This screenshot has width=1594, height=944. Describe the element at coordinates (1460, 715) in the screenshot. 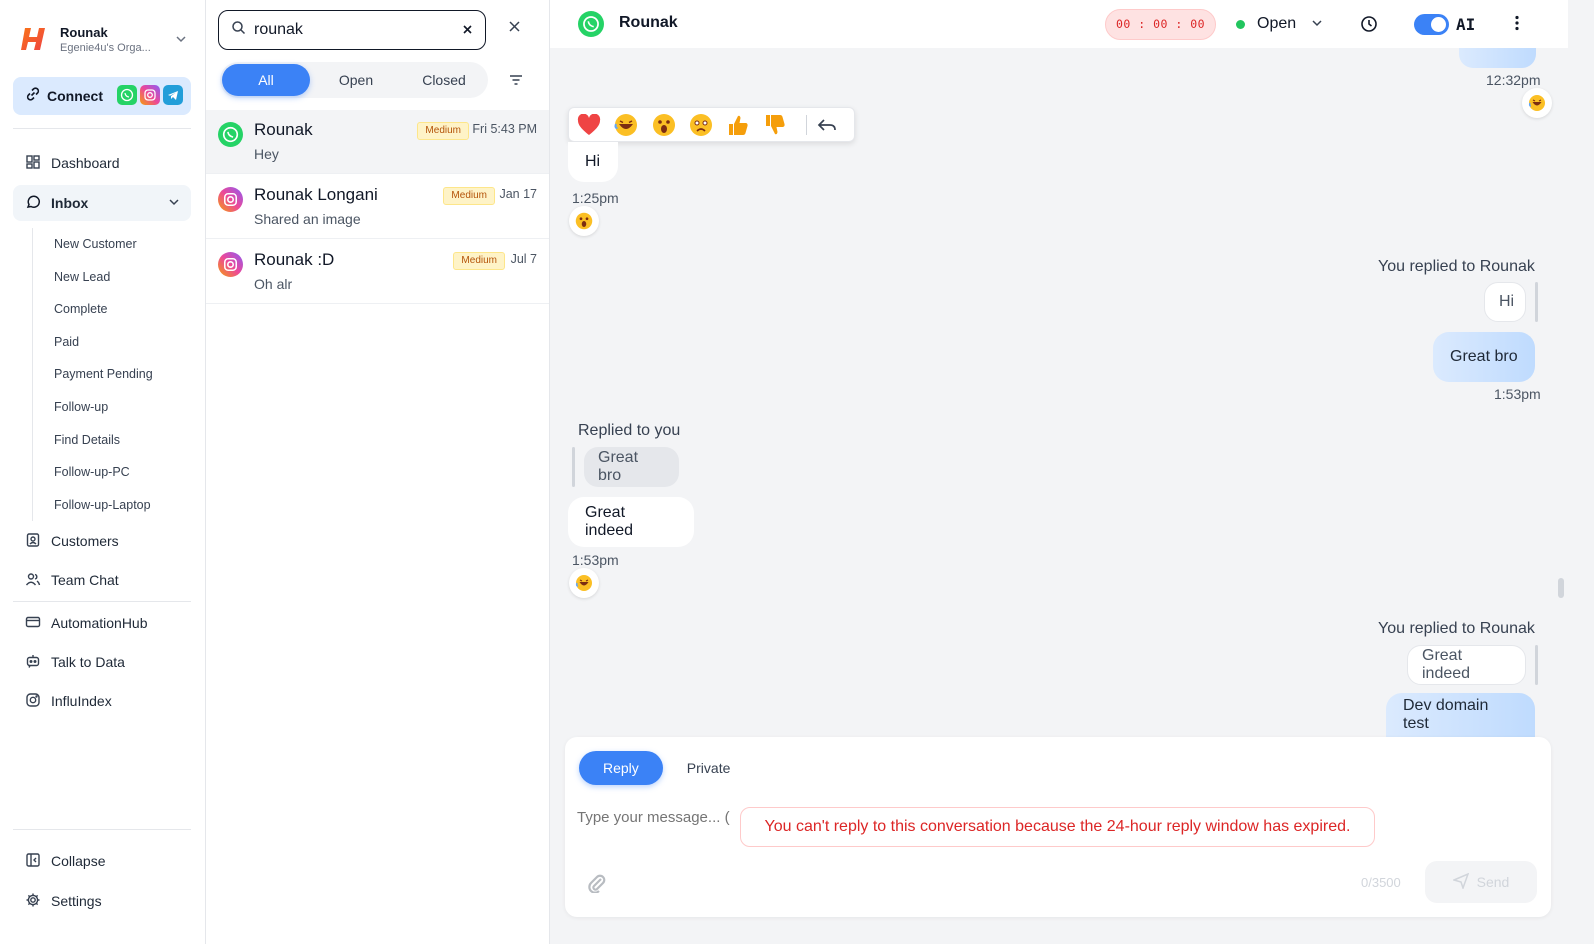

I see `message-bubble-outgoing: Dev domain test` at that location.